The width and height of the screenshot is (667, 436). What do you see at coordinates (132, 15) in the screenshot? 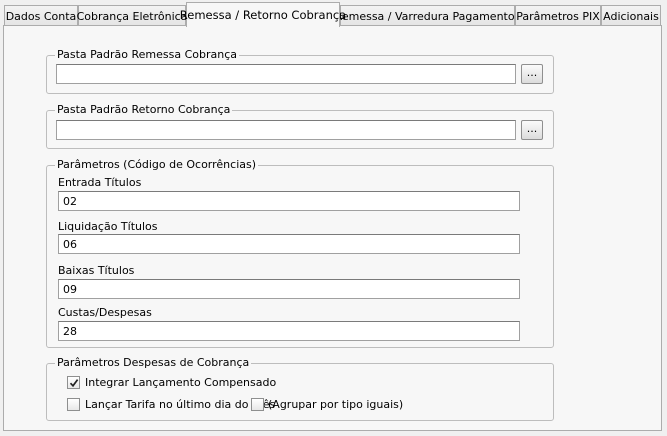
I see `tab-cobranca-eletronica: Cobrança Eletrônica` at bounding box center [132, 15].